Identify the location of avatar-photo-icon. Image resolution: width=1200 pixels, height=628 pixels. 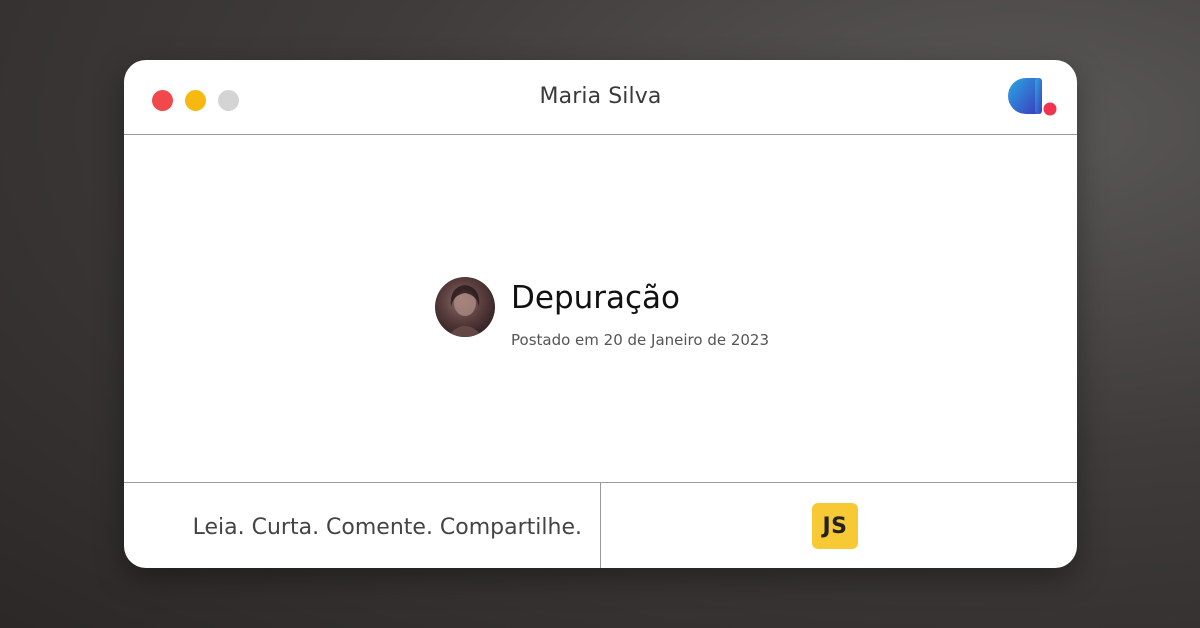
(465, 311).